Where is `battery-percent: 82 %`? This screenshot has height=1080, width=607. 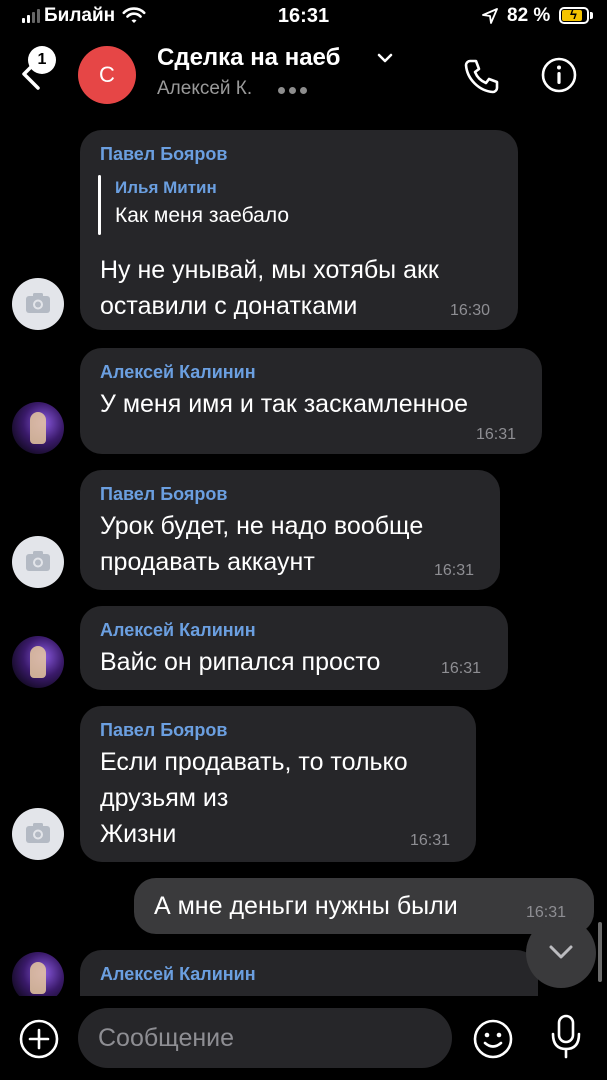
battery-percent: 82 % is located at coordinates (529, 15).